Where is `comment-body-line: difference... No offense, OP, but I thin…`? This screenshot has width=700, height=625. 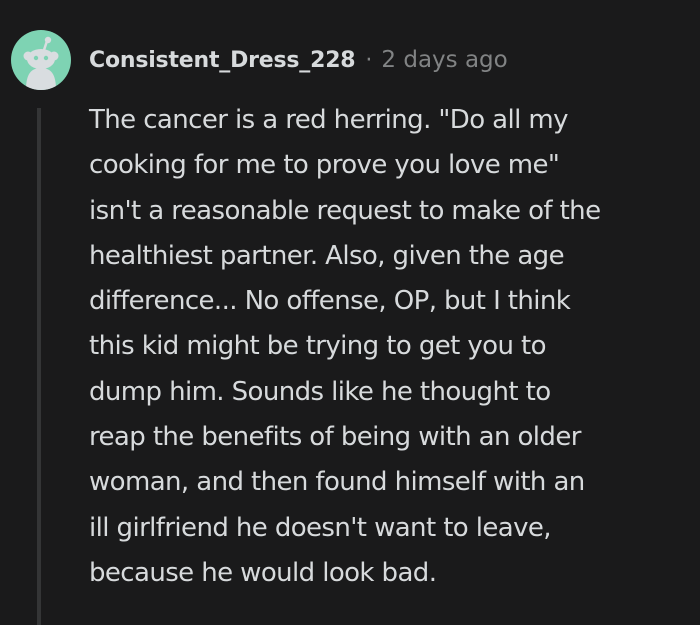
comment-body-line: difference... No offense, OP, but I thin… is located at coordinates (330, 301).